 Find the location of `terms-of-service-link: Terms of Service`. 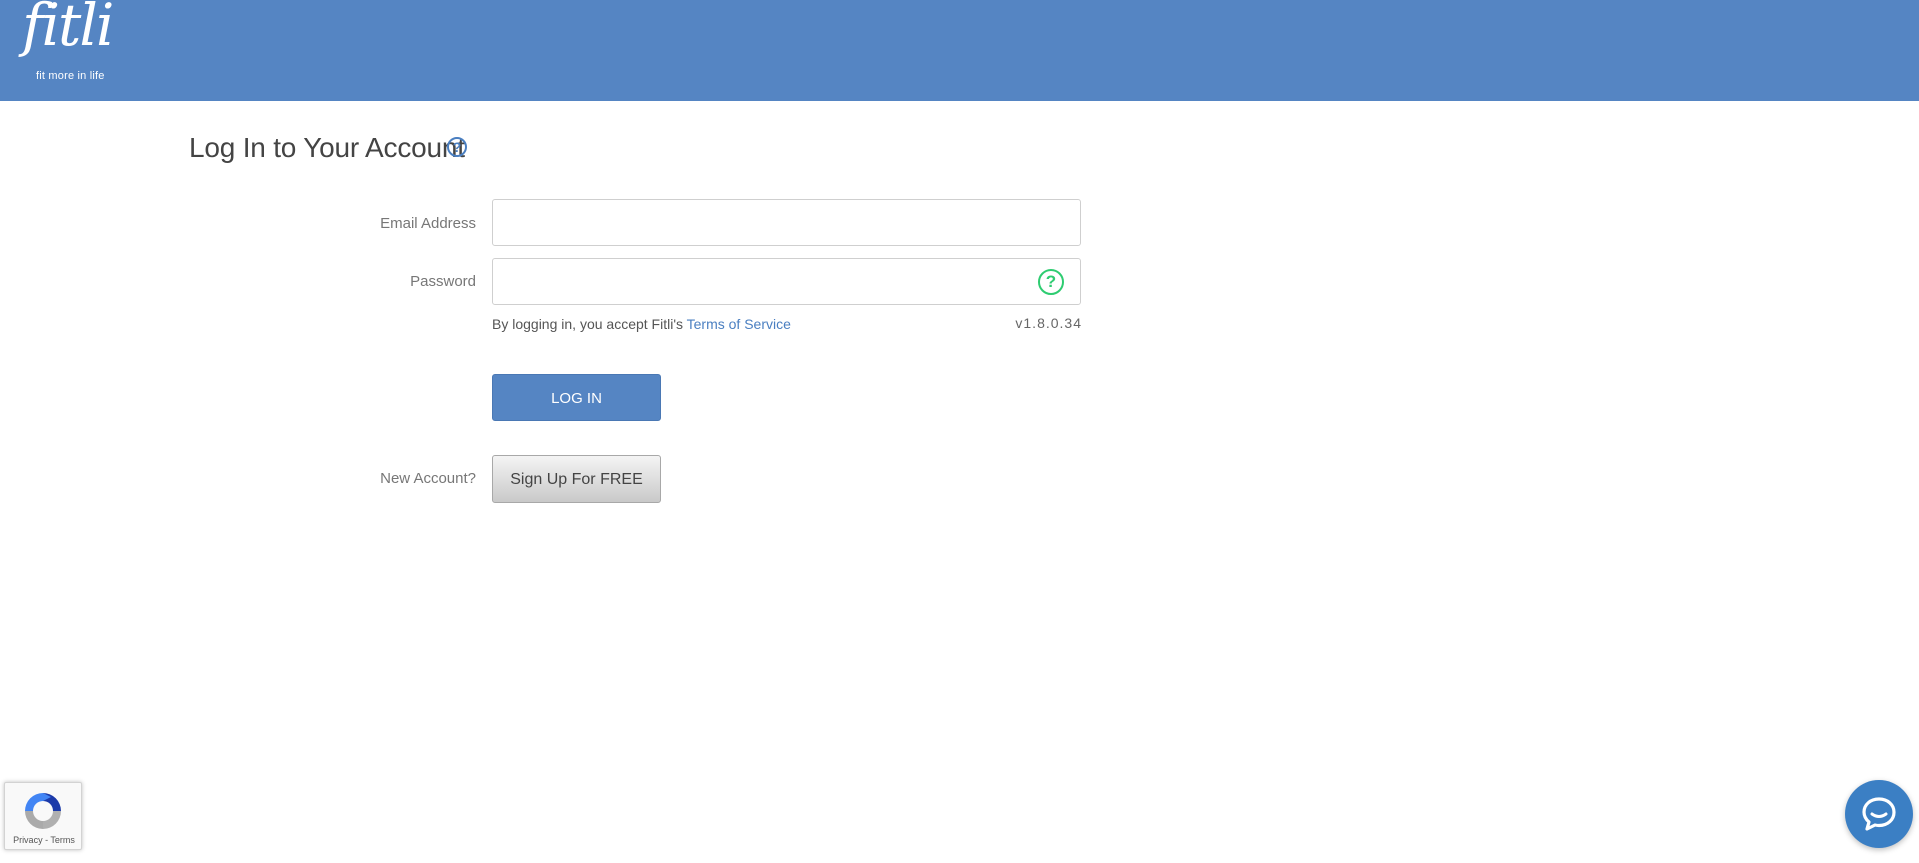

terms-of-service-link: Terms of Service is located at coordinates (739, 324).